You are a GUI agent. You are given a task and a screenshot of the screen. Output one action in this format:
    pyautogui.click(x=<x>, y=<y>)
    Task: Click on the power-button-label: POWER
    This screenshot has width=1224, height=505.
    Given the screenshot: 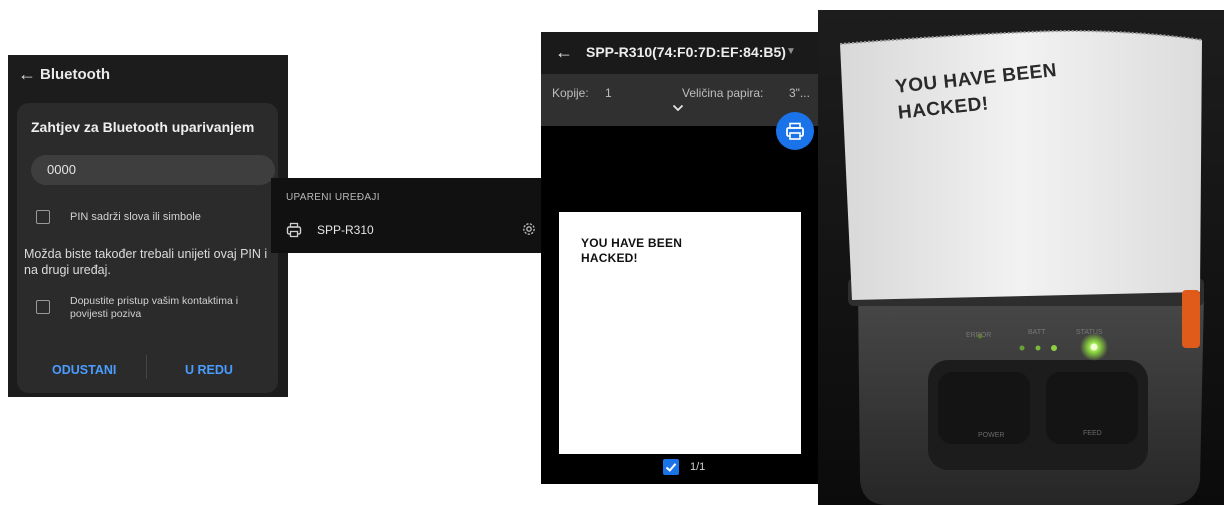 What is the action you would take?
    pyautogui.click(x=991, y=435)
    